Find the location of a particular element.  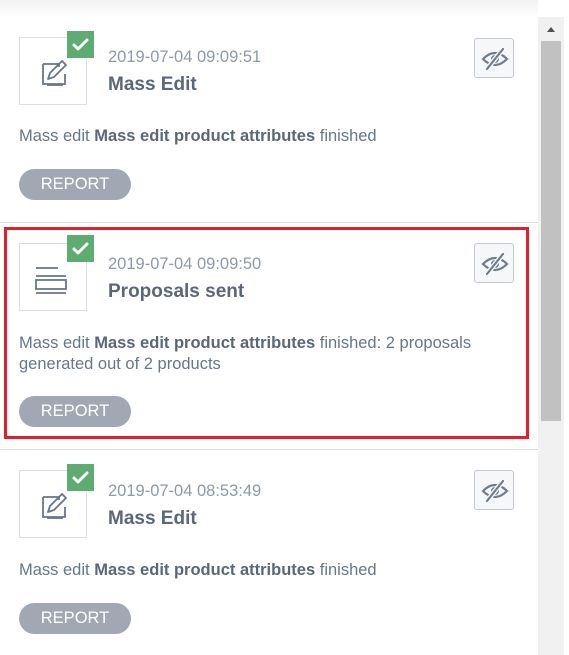

notification-timestamp: 2019-07-04 09:09:51 is located at coordinates (185, 57).